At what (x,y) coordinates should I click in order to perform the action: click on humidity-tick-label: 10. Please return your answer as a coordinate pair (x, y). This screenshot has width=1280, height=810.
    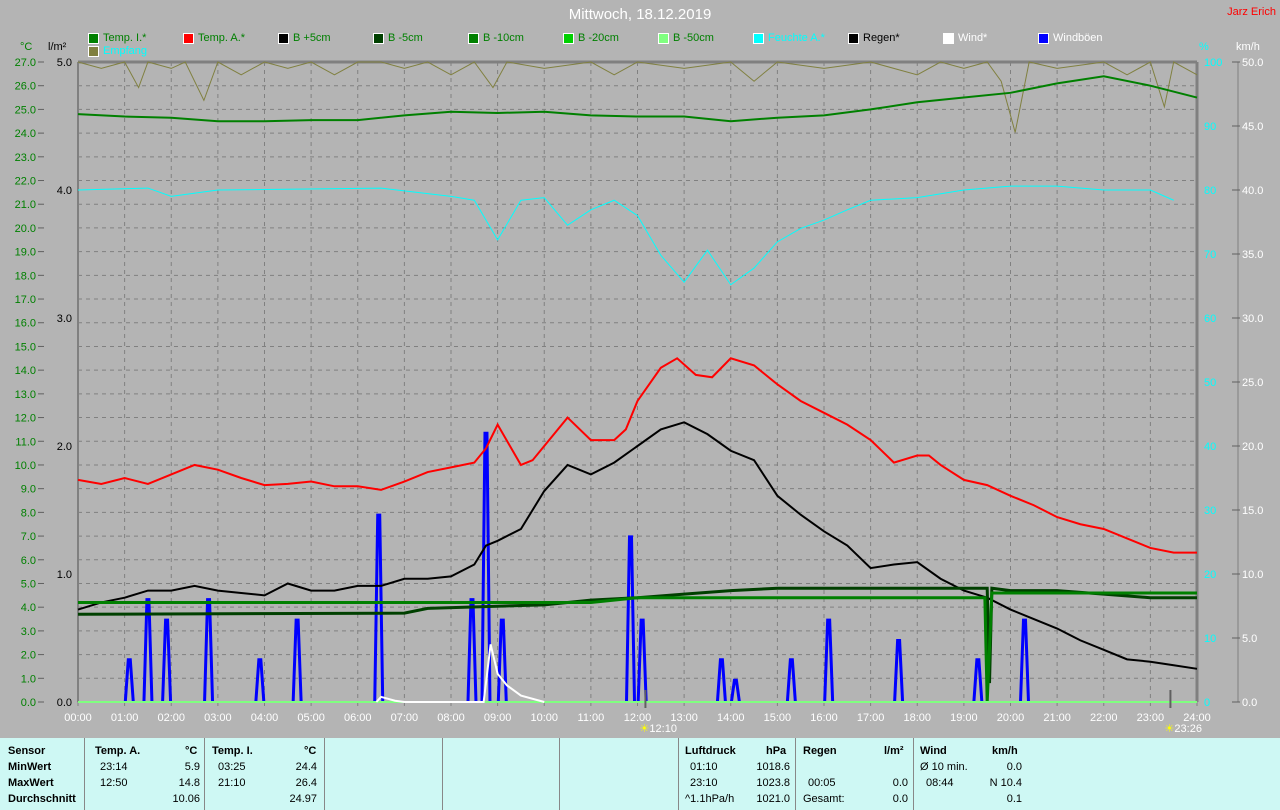
    Looking at the image, I should click on (1210, 639).